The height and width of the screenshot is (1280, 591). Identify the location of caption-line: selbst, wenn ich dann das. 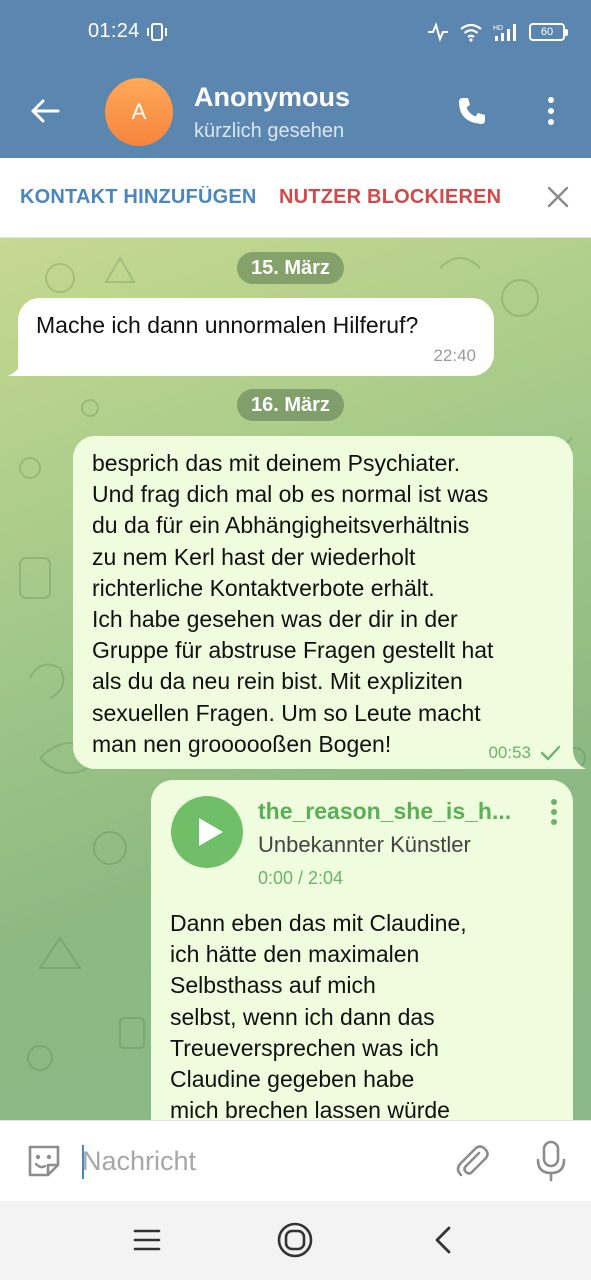
(302, 1016).